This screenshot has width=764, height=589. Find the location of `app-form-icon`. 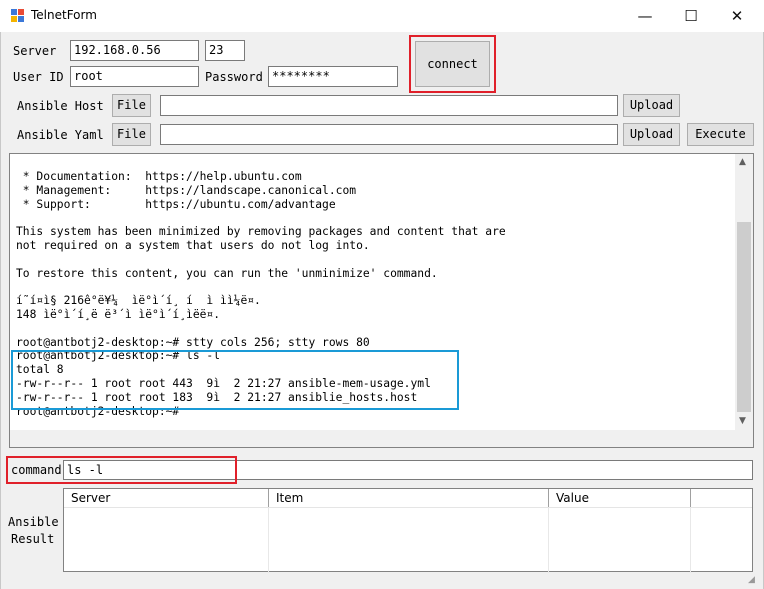

app-form-icon is located at coordinates (18, 16).